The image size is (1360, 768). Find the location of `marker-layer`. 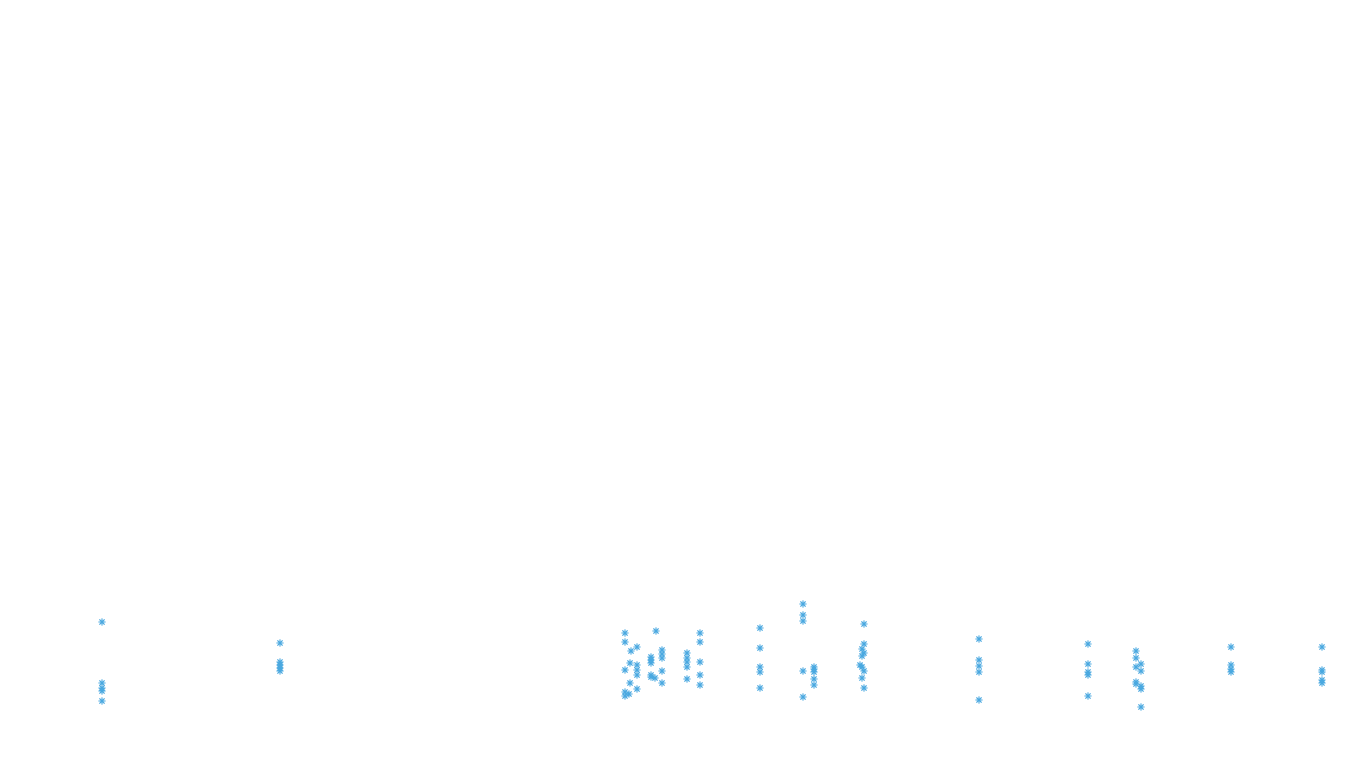

marker-layer is located at coordinates (712, 655).